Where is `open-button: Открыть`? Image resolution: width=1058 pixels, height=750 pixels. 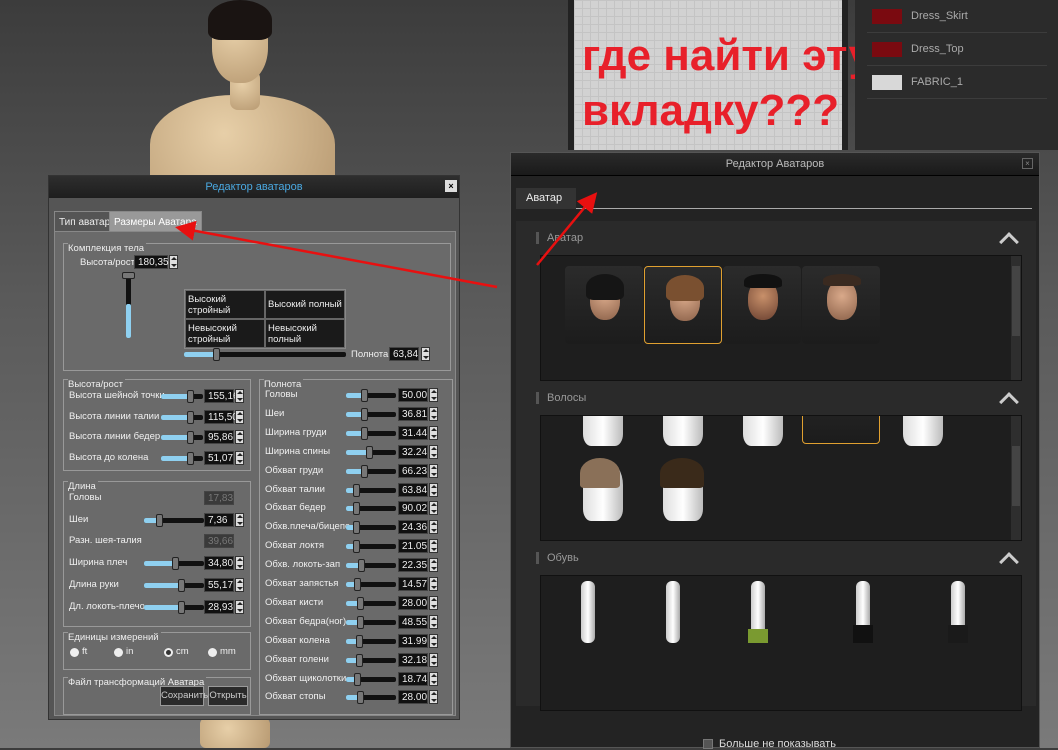 open-button: Открыть is located at coordinates (228, 696).